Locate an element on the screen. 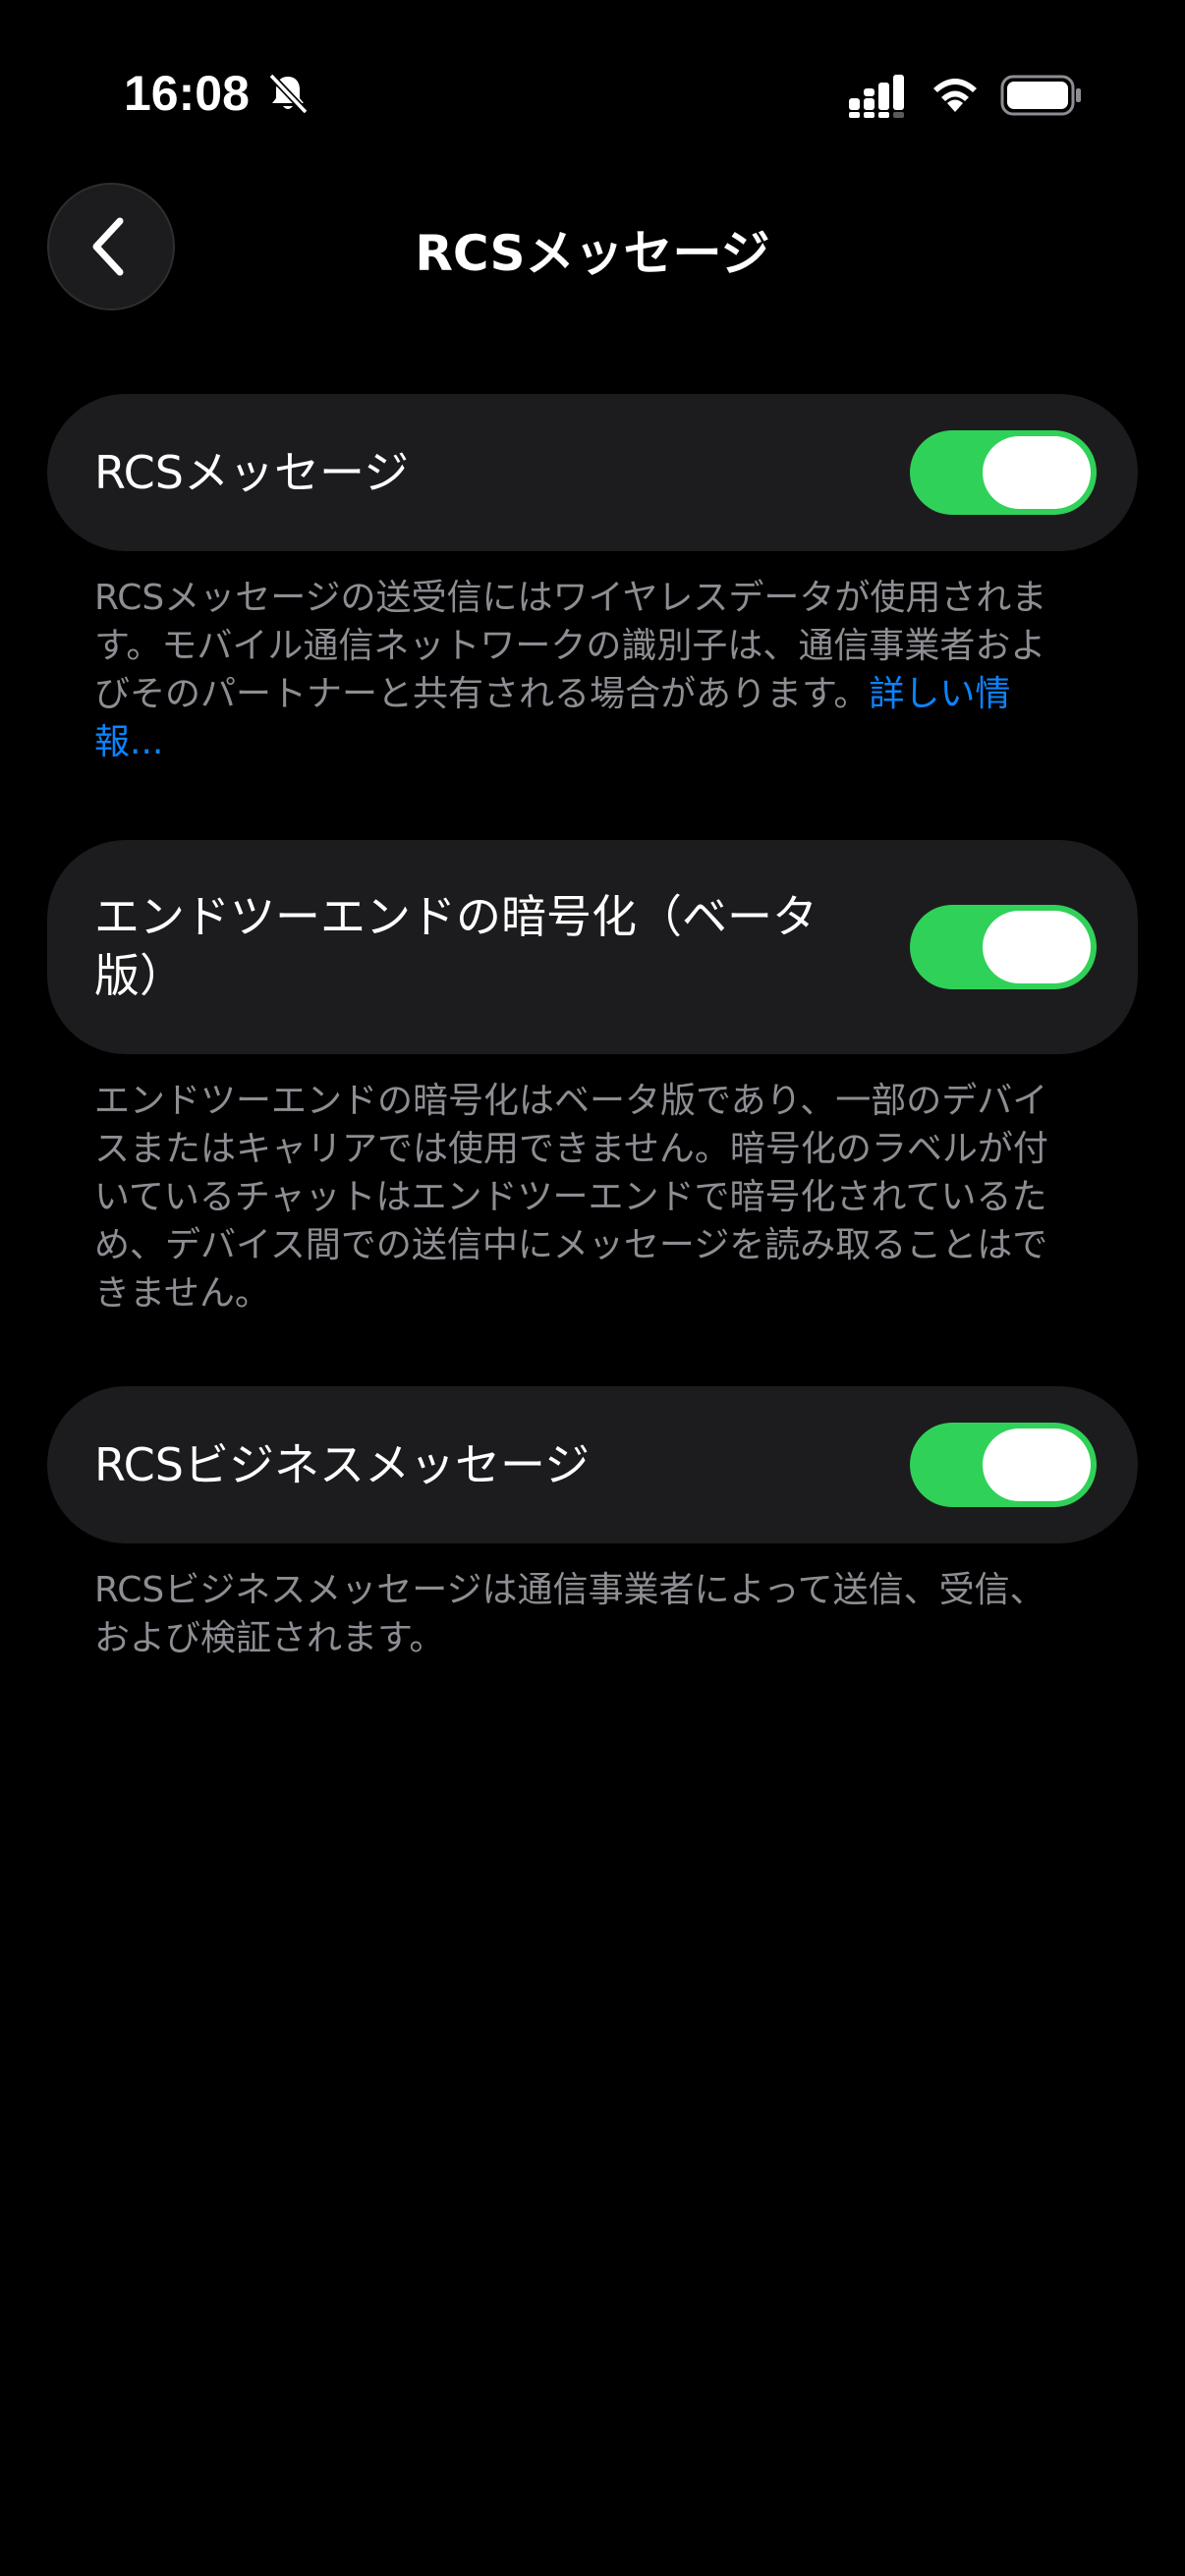 The image size is (1185, 2576). bell-slash-icon is located at coordinates (288, 94).